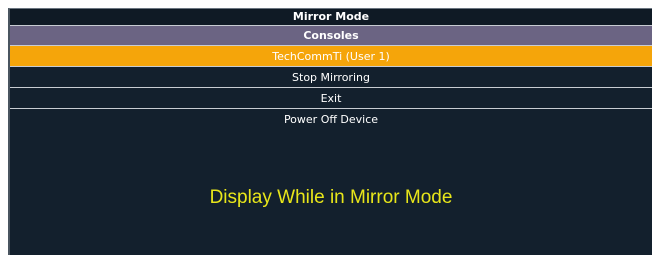 The image size is (660, 255). Describe the element at coordinates (331, 119) in the screenshot. I see `menu-item-power-off: Power Off Device` at that location.